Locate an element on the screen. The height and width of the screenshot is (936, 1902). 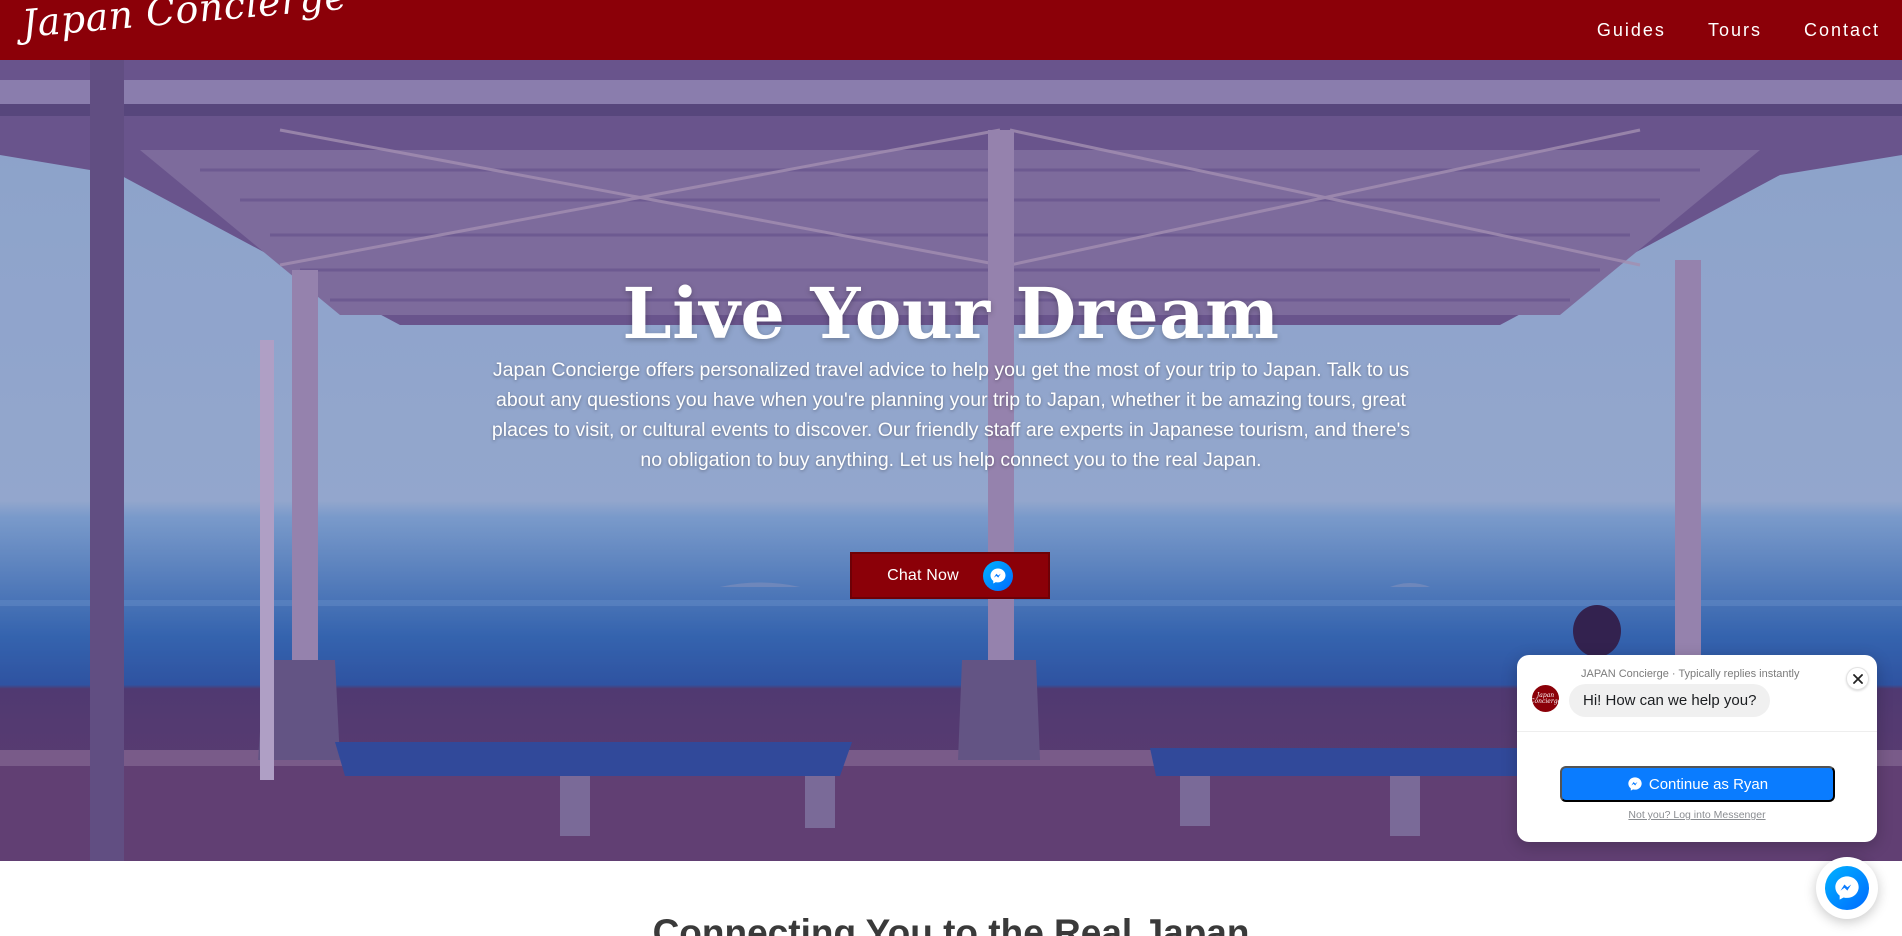
nav-link-guides: Guides is located at coordinates (1631, 30).